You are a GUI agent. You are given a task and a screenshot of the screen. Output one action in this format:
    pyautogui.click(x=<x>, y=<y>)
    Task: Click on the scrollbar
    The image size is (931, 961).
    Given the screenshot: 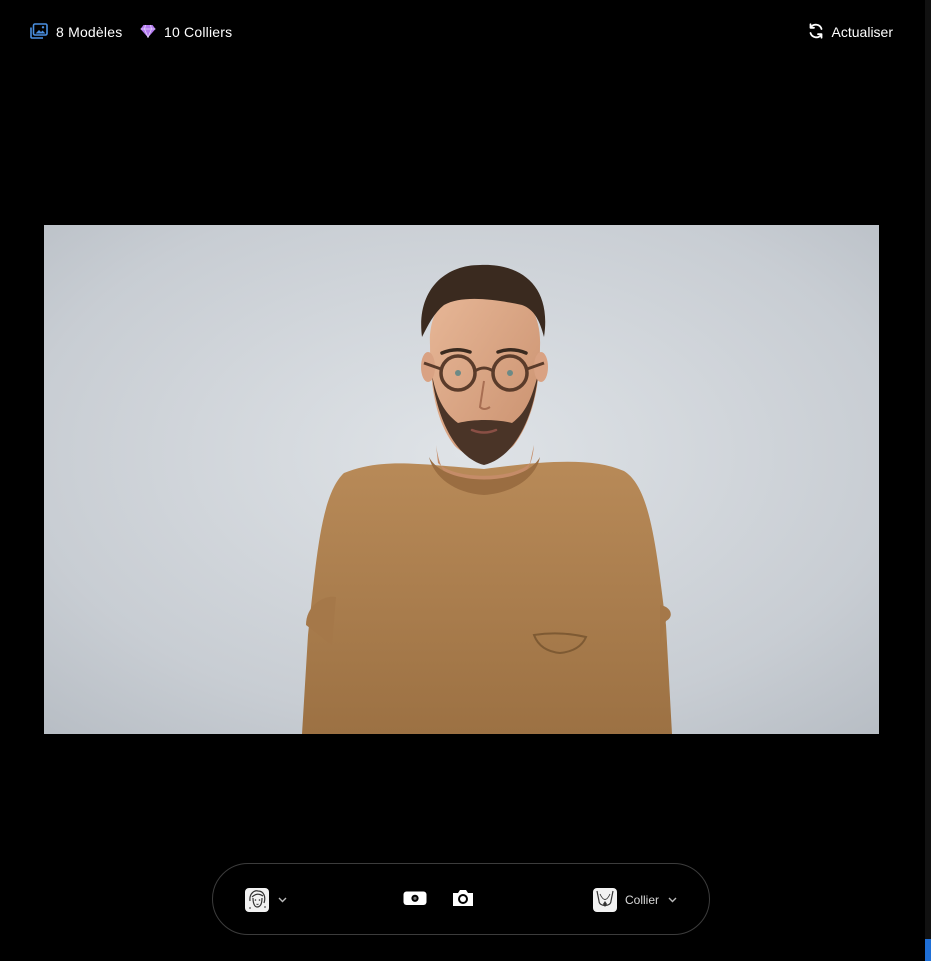 What is the action you would take?
    pyautogui.click(x=928, y=480)
    